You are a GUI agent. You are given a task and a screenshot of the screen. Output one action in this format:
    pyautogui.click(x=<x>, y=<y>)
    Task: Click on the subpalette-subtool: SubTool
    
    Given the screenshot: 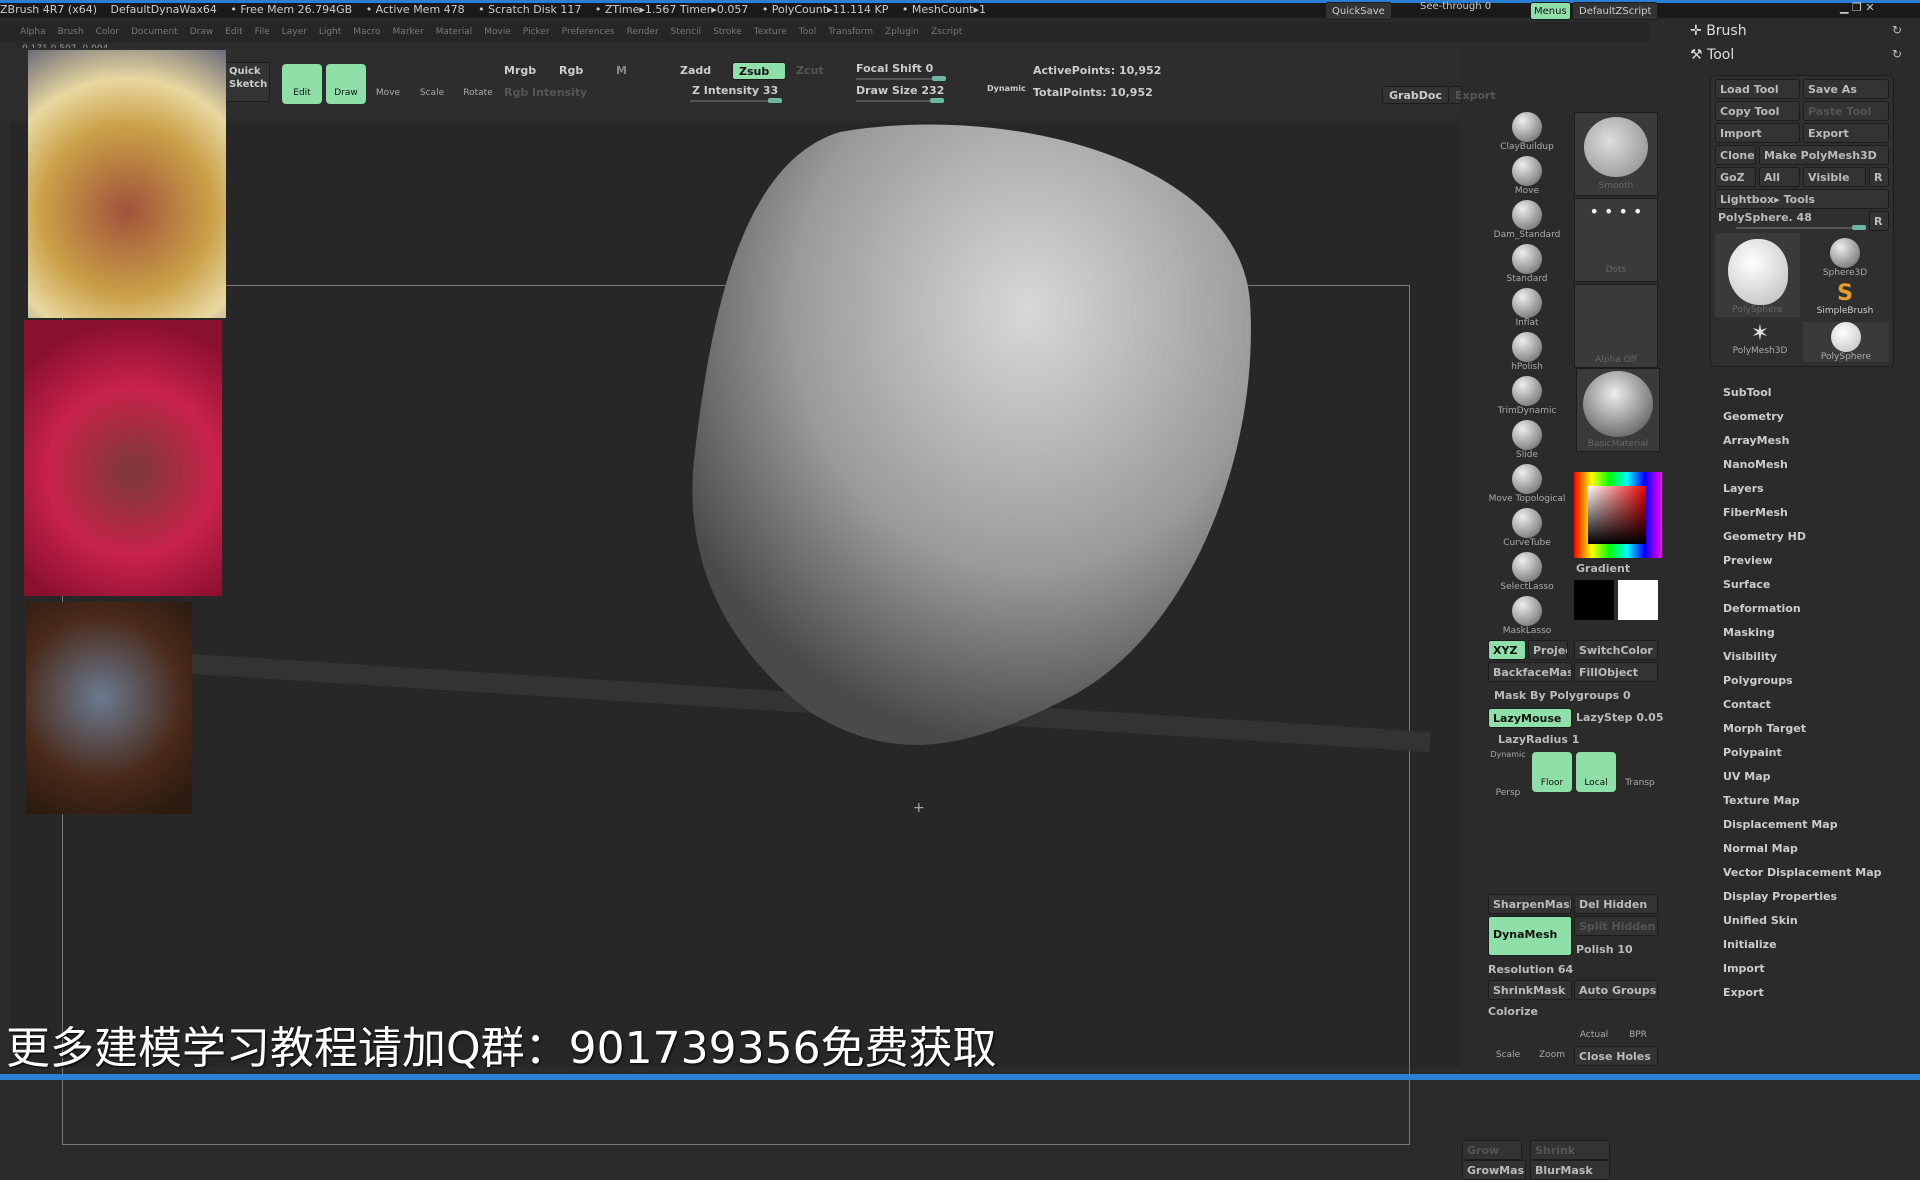 What is the action you would take?
    pyautogui.click(x=1747, y=392)
    